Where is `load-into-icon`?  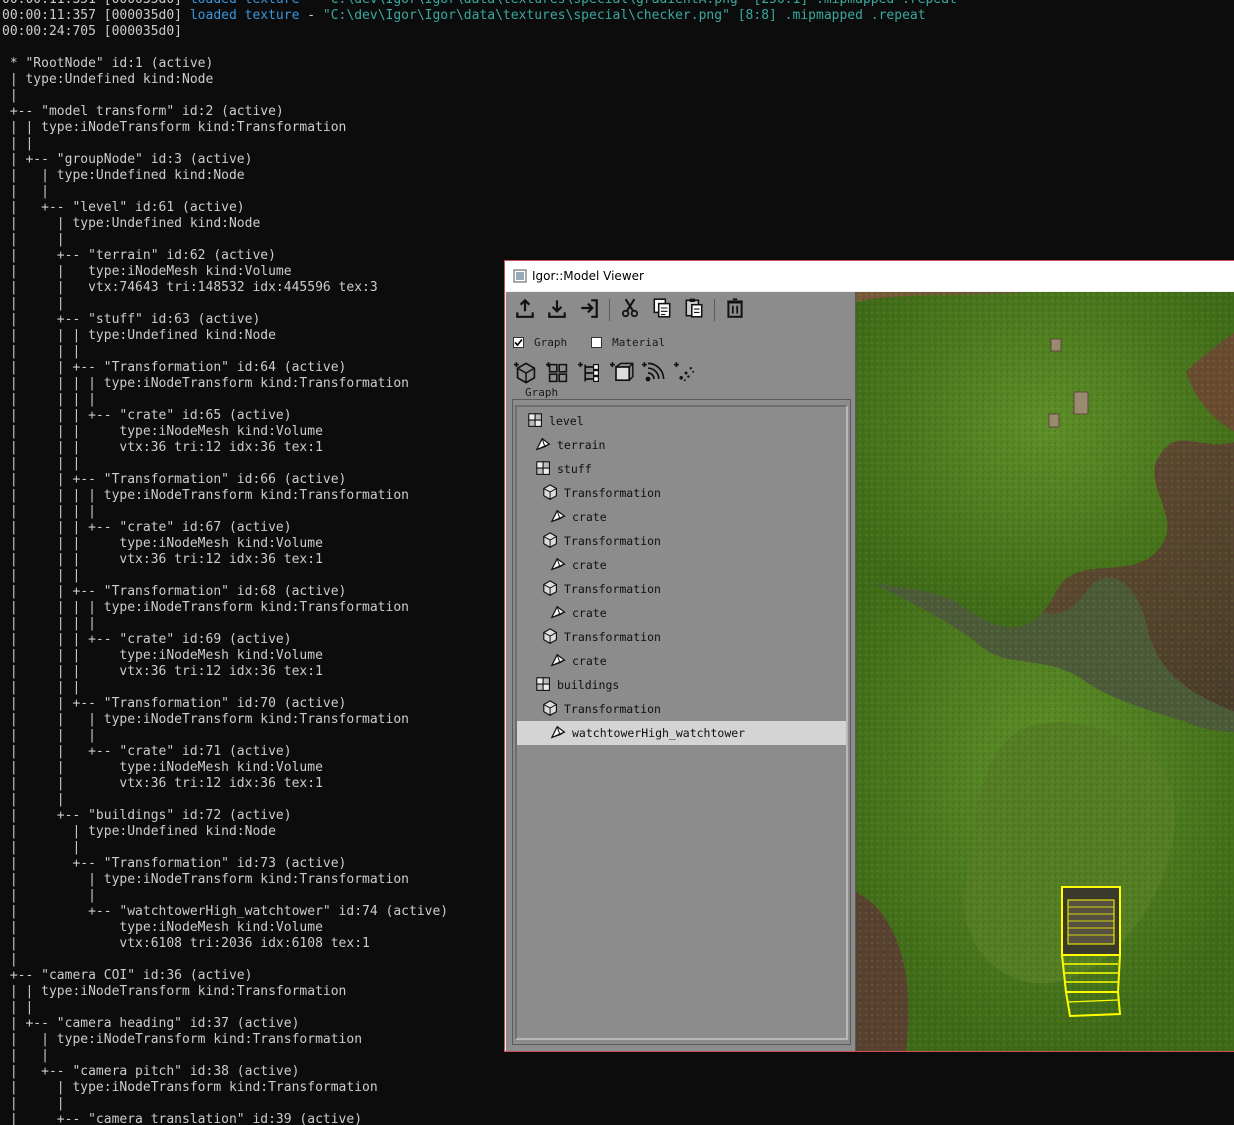 load-into-icon is located at coordinates (589, 310).